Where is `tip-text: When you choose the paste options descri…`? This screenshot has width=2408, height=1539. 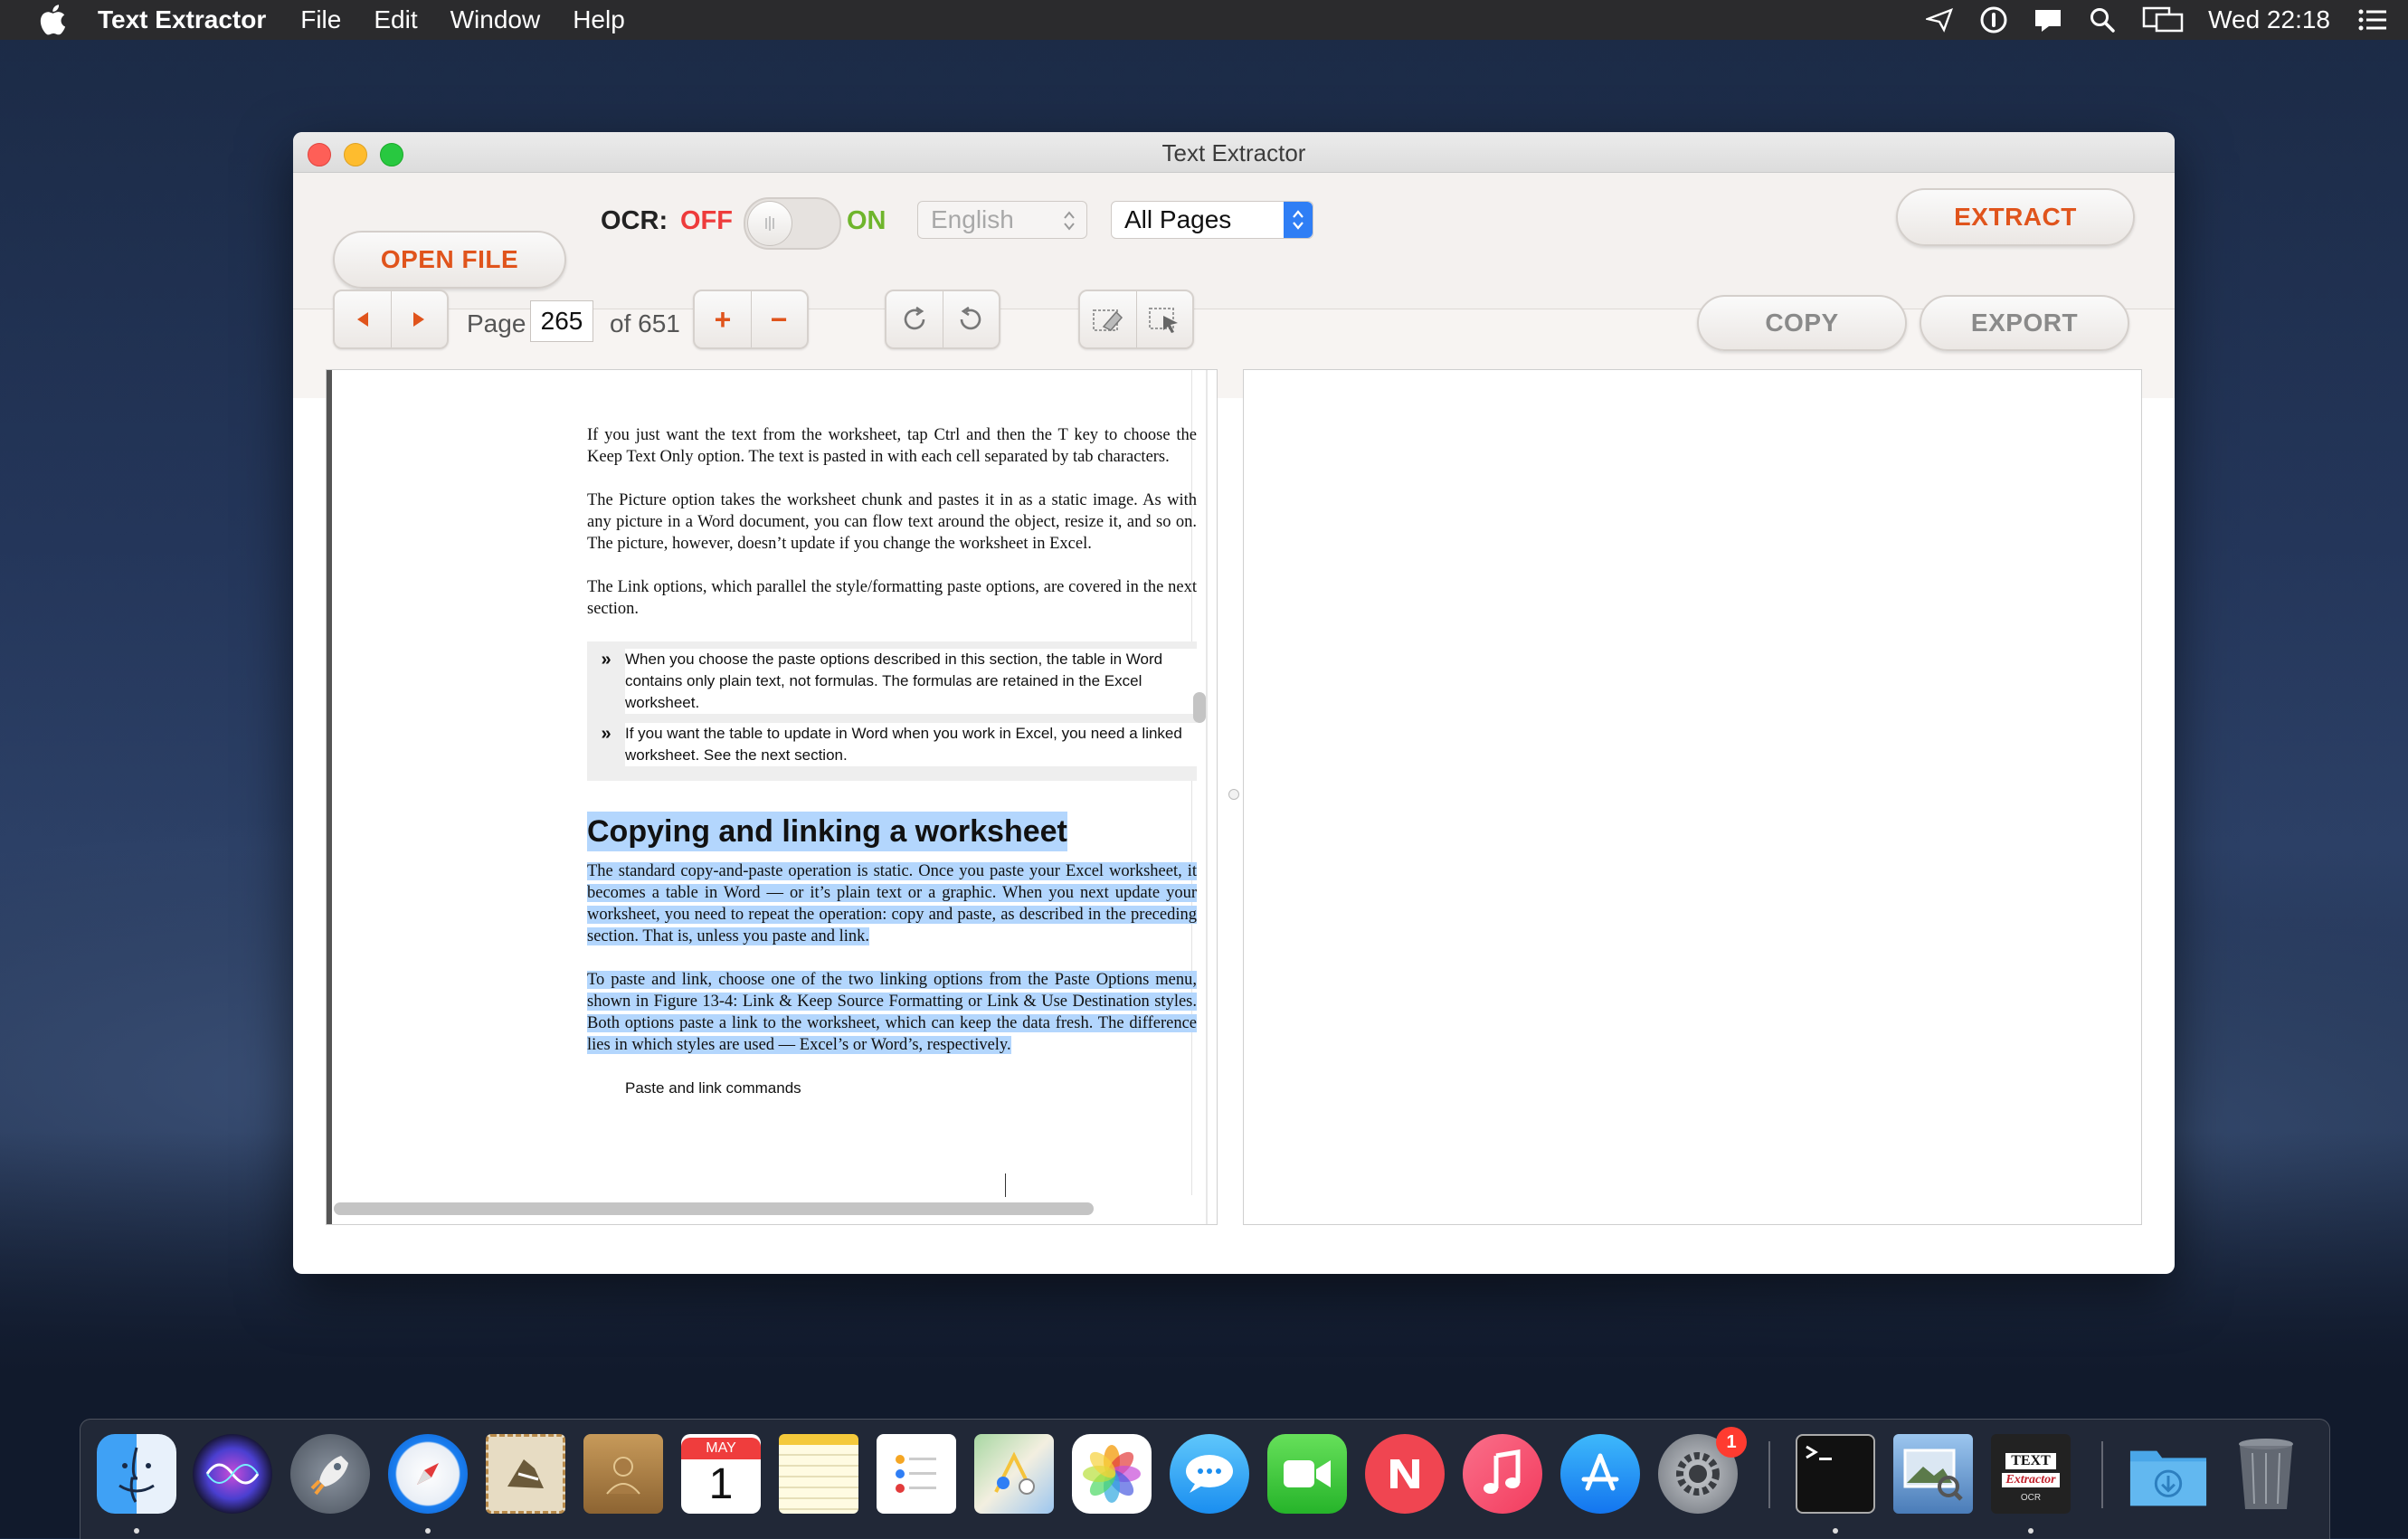 tip-text: When you choose the paste options descri… is located at coordinates (911, 682).